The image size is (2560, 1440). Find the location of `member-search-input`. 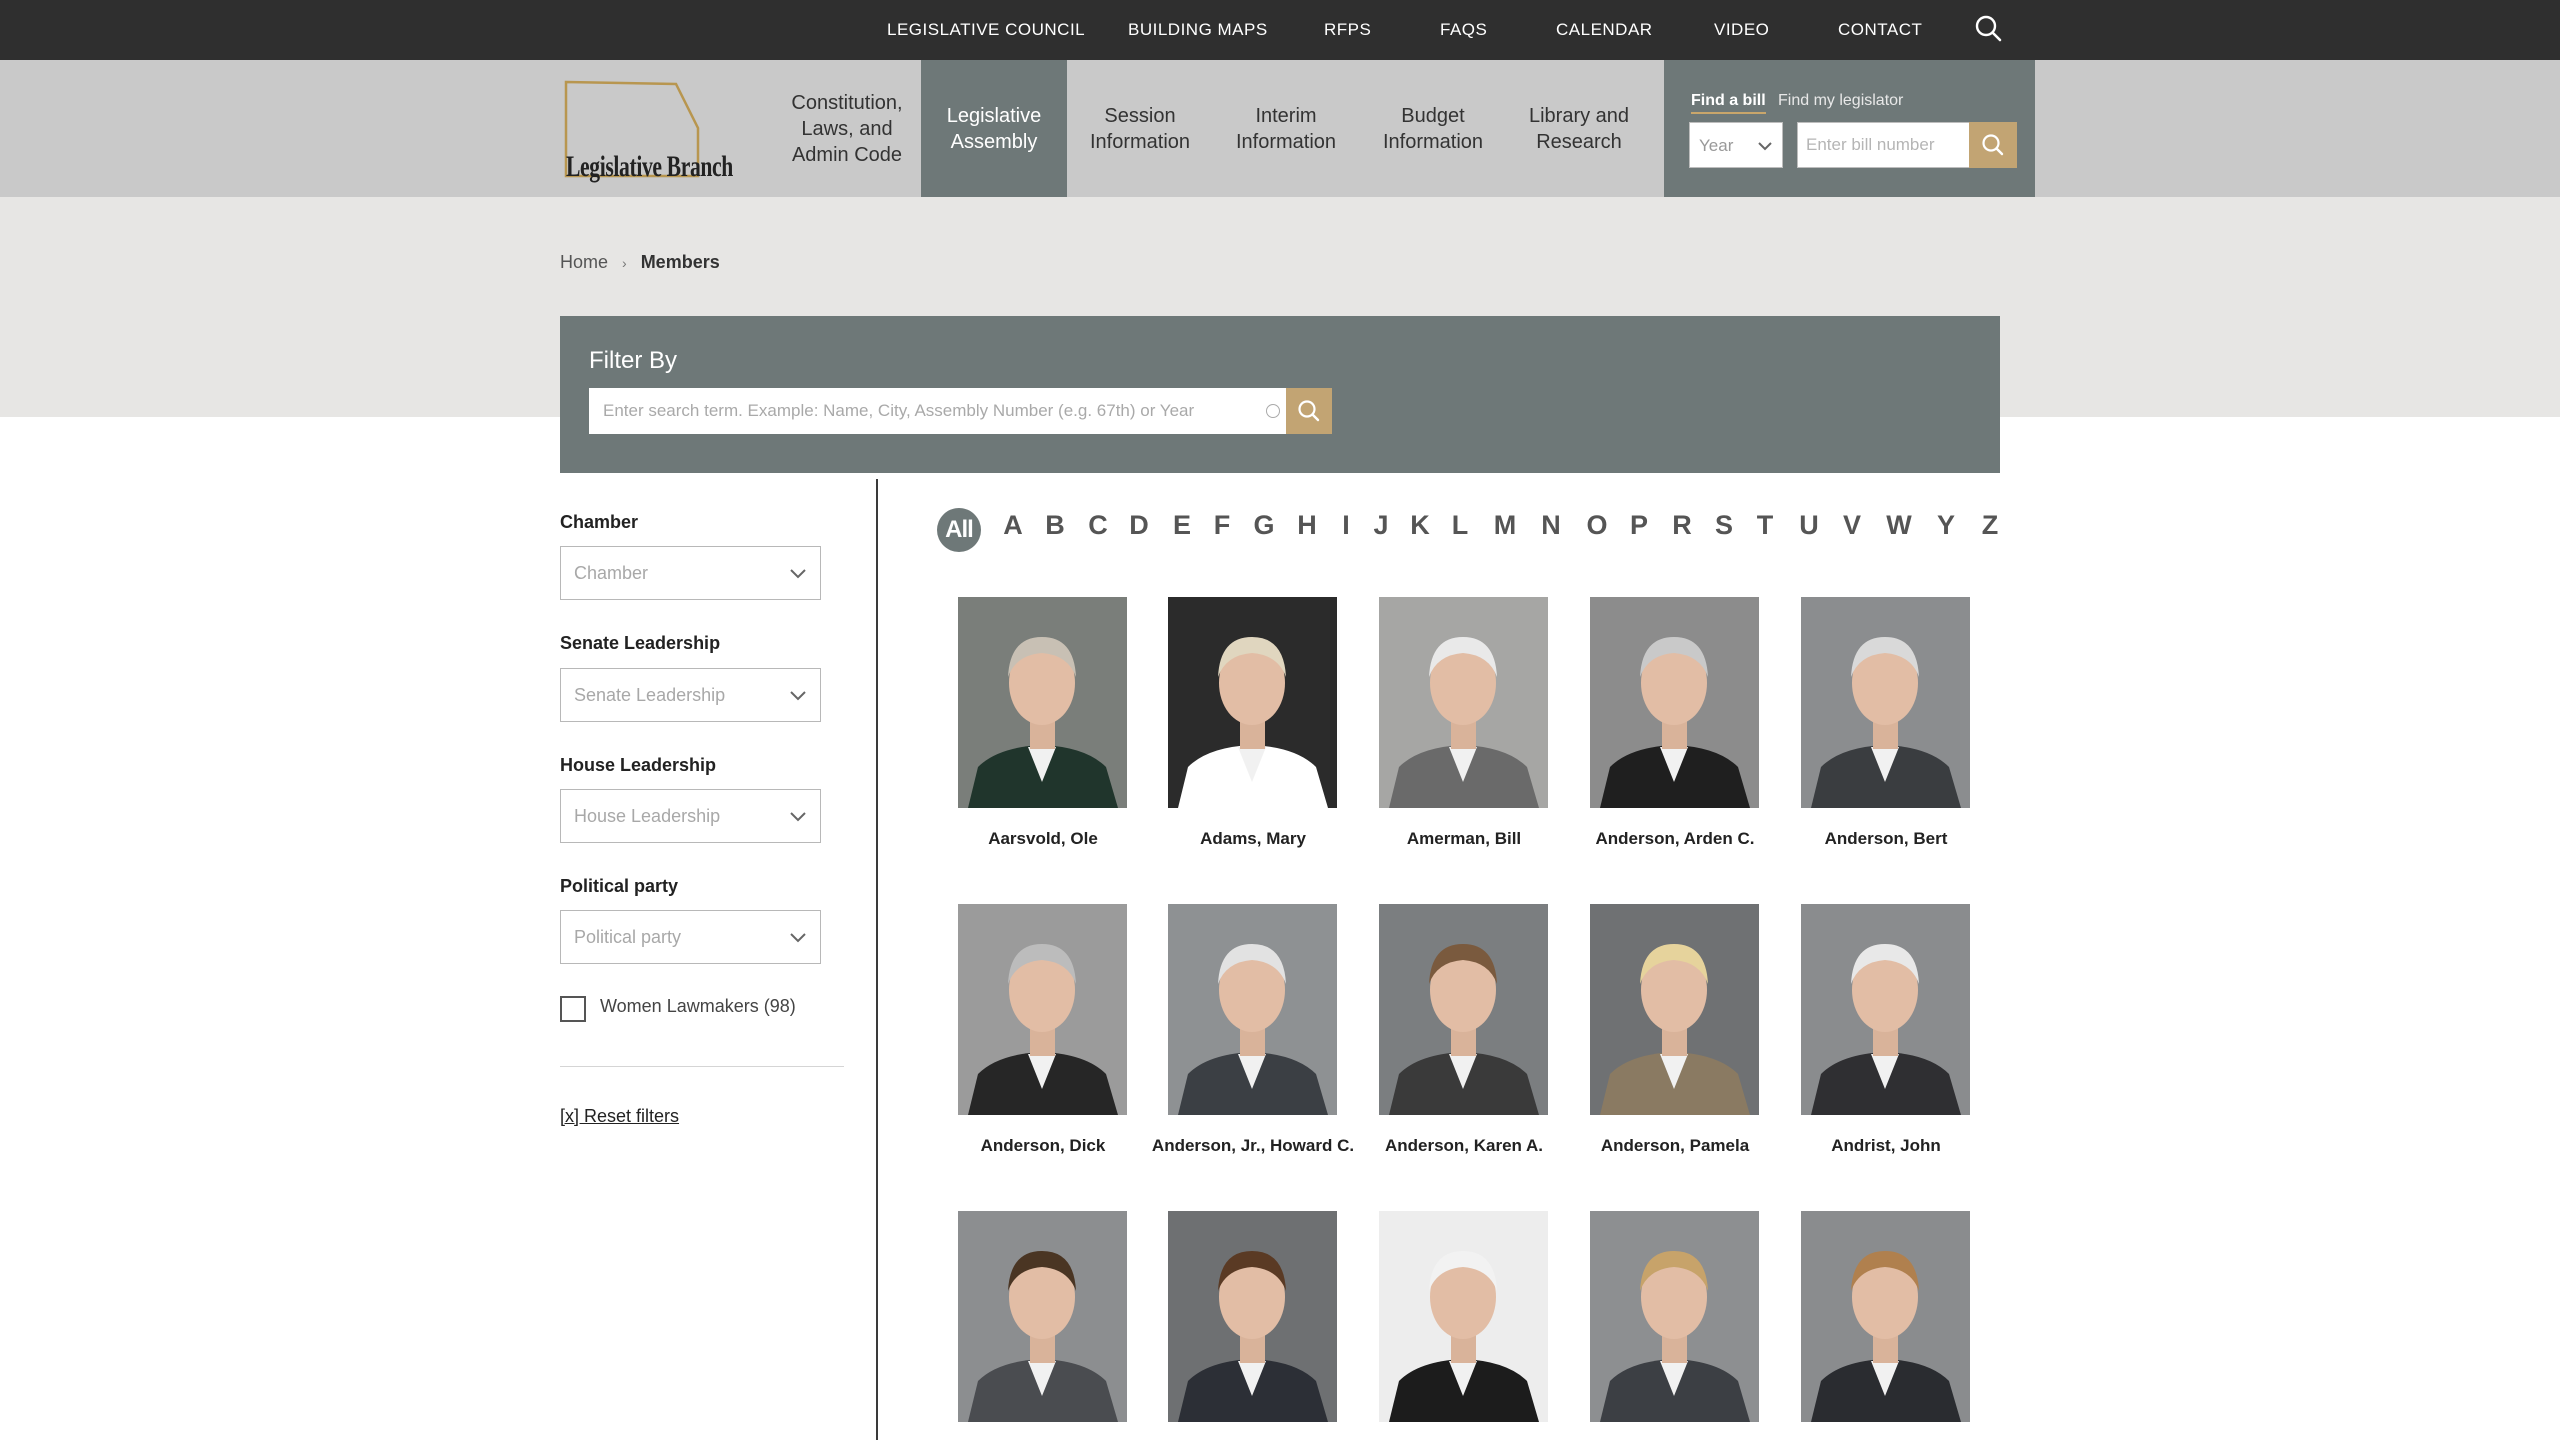

member-search-input is located at coordinates (938, 411).